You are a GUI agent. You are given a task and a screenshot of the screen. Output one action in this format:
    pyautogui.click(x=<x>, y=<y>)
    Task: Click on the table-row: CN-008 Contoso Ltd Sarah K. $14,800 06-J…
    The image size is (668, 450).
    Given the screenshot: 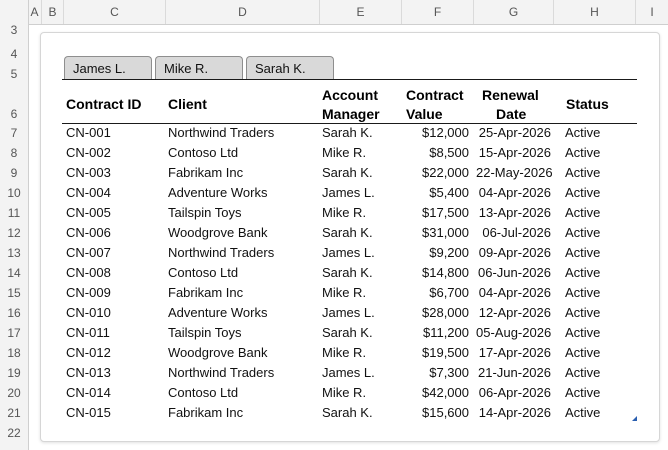 What is the action you would take?
    pyautogui.click(x=334, y=273)
    